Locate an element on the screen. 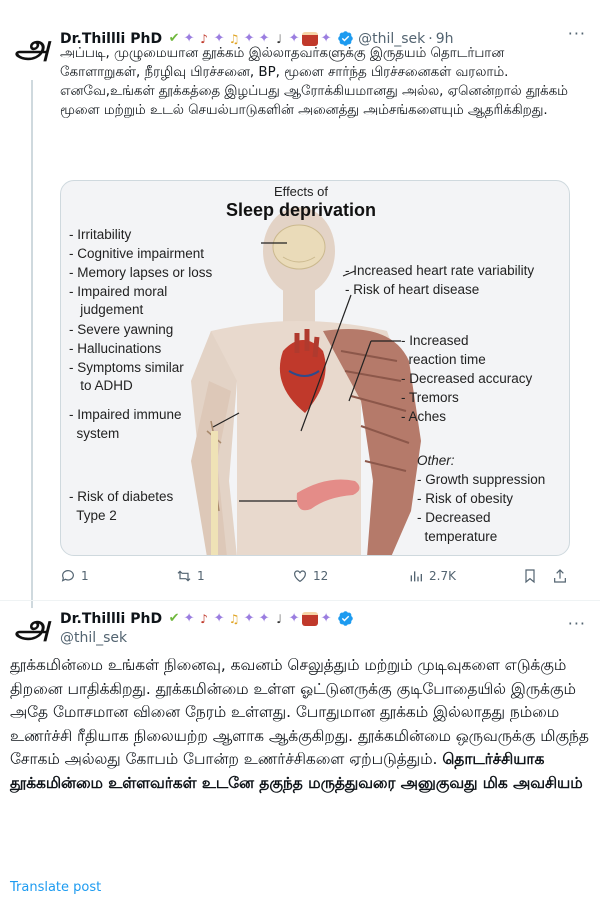 Image resolution: width=600 pixels, height=909 pixels. post-header: Dr.Thillli PhD ✔ ✦ ♪ ✦ ♫ ✦ ✦ ♩ ✦ ✦ is located at coordinates (207, 618).